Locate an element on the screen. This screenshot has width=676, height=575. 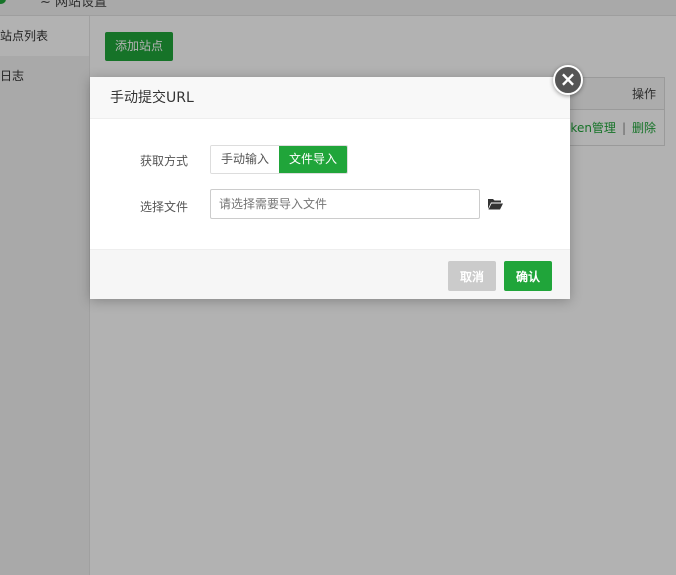
file-path-input is located at coordinates (345, 204).